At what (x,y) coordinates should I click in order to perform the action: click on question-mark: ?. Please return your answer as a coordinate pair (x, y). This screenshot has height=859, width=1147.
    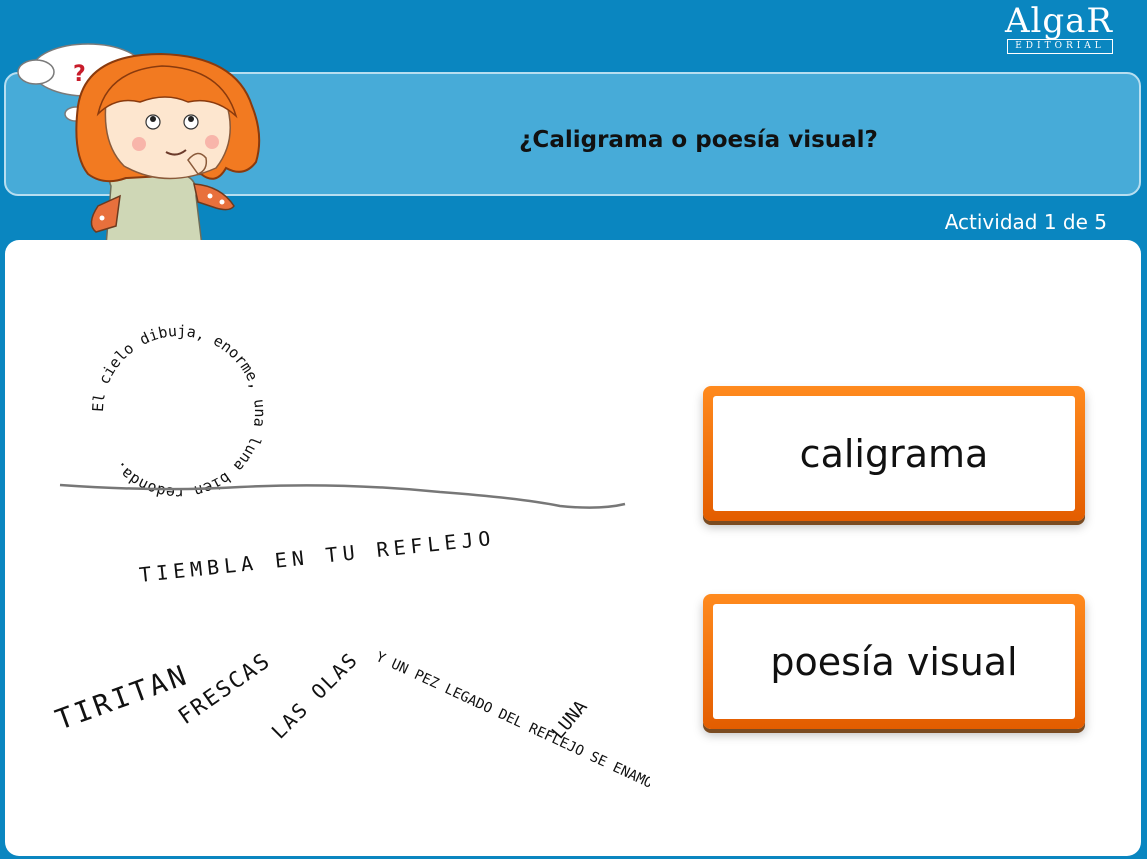
    Looking at the image, I should click on (79, 74).